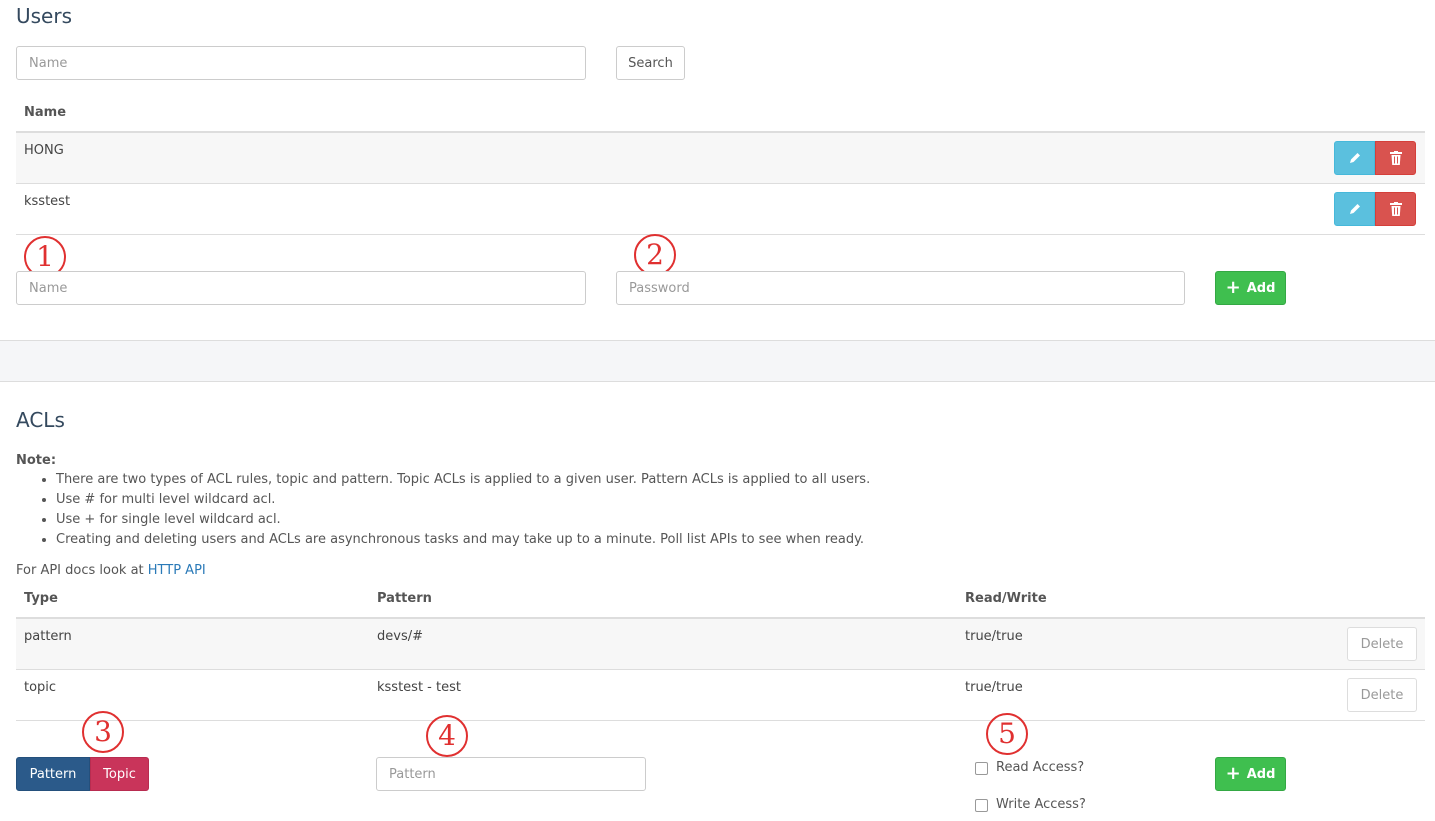 The image size is (1435, 821). Describe the element at coordinates (119, 774) in the screenshot. I see `acl-type-topic-toggle: Topic` at that location.